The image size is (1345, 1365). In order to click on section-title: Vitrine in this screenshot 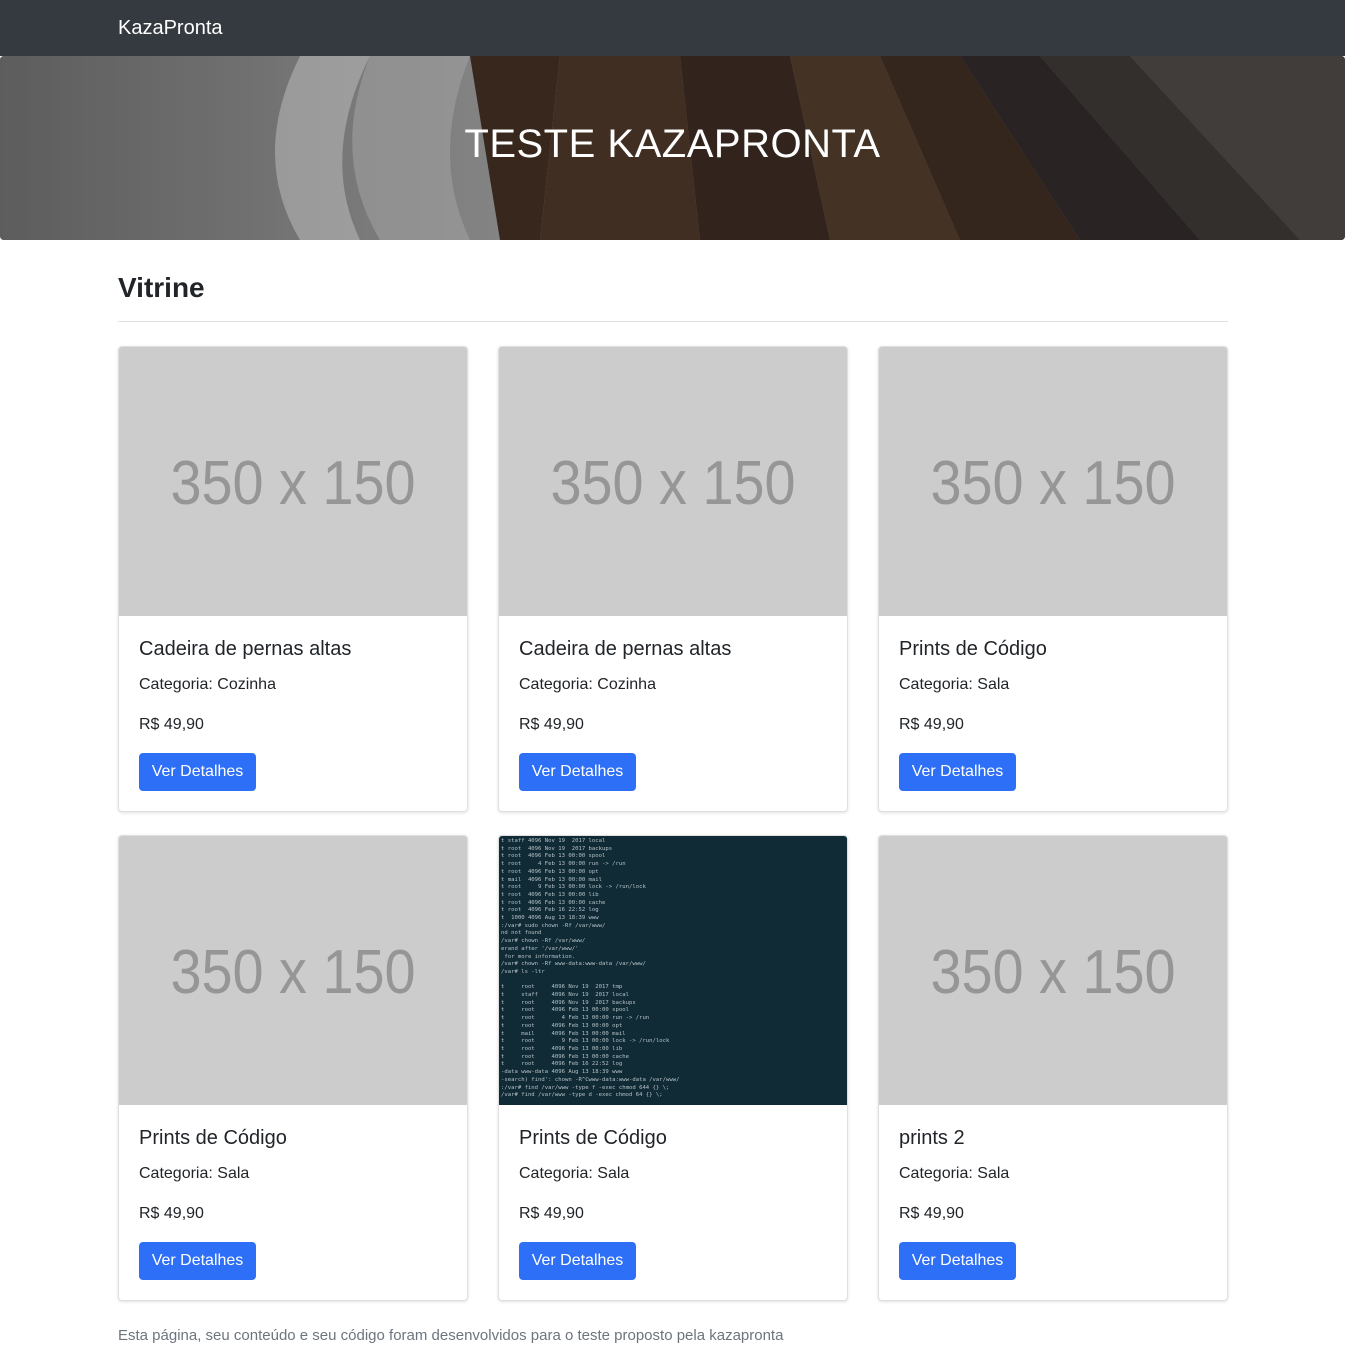, I will do `click(161, 287)`.